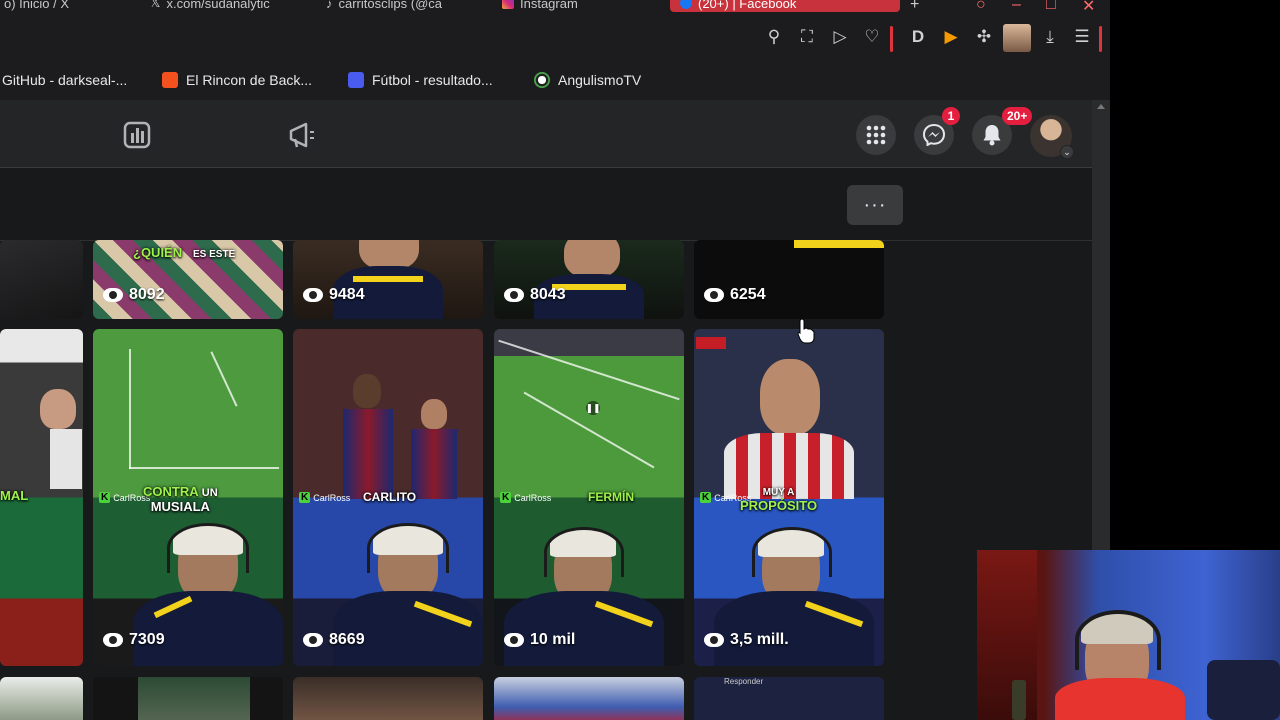 The width and height of the screenshot is (1280, 720). I want to click on video-frame, so click(194, 698).